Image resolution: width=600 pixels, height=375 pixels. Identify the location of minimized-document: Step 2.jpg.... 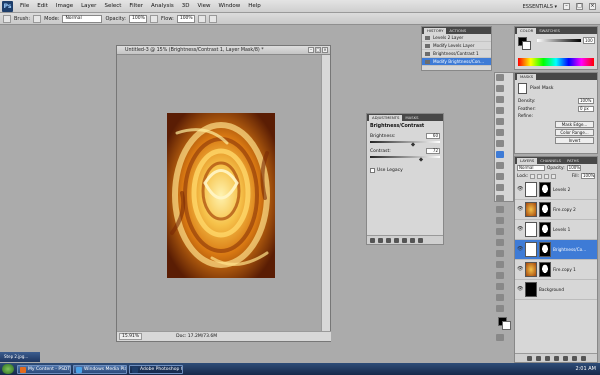
(20, 357).